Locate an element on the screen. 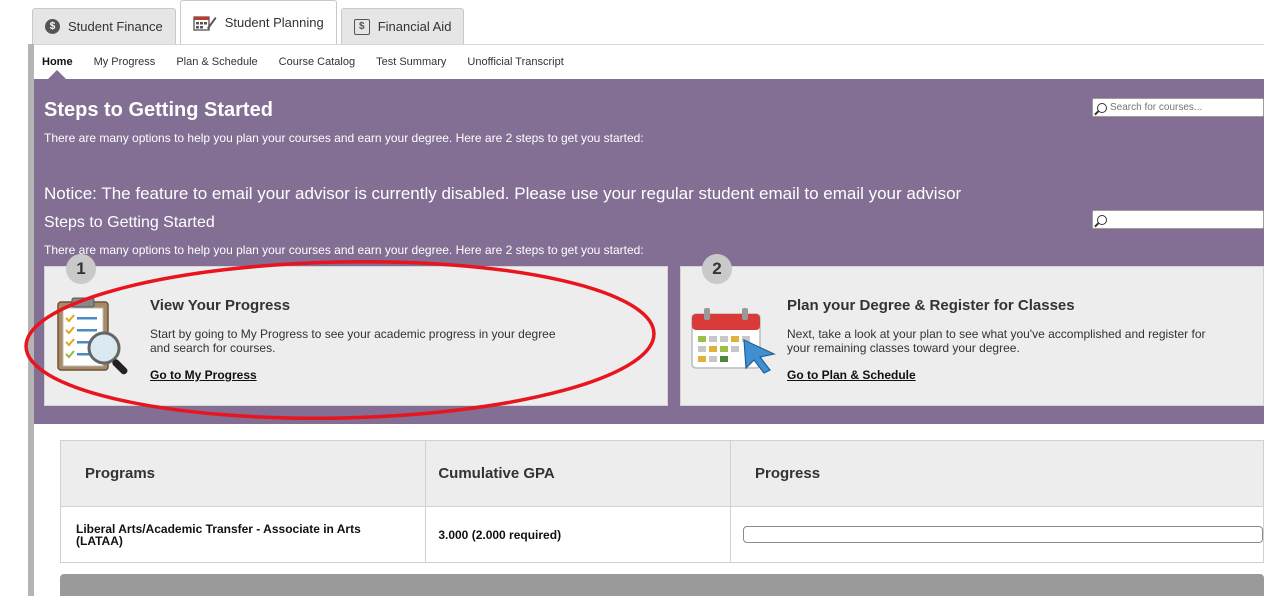 This screenshot has width=1264, height=596. search-input is located at coordinates (1180, 107).